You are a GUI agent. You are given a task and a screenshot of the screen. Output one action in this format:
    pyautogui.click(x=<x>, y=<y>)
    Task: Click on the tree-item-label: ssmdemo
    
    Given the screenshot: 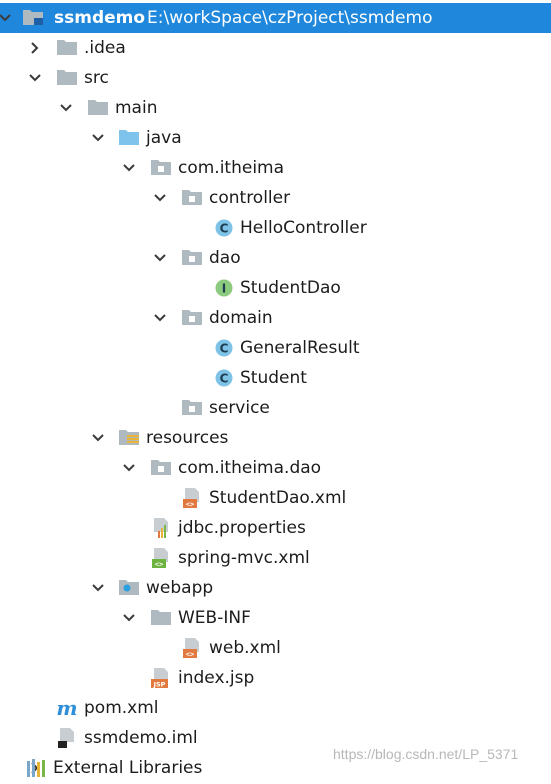 What is the action you would take?
    pyautogui.click(x=100, y=18)
    